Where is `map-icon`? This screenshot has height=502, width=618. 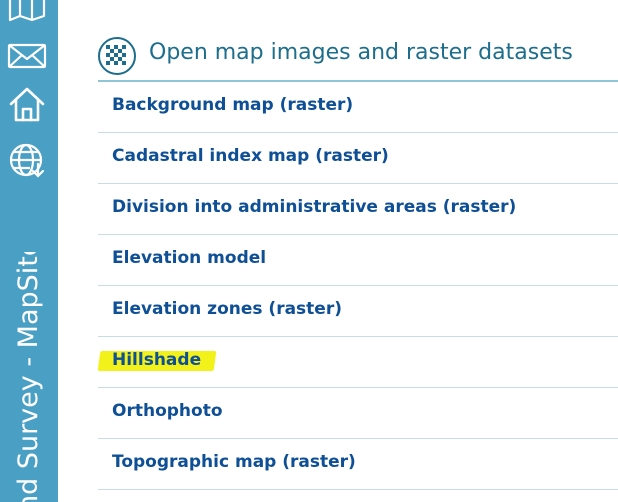
map-icon is located at coordinates (27, 14).